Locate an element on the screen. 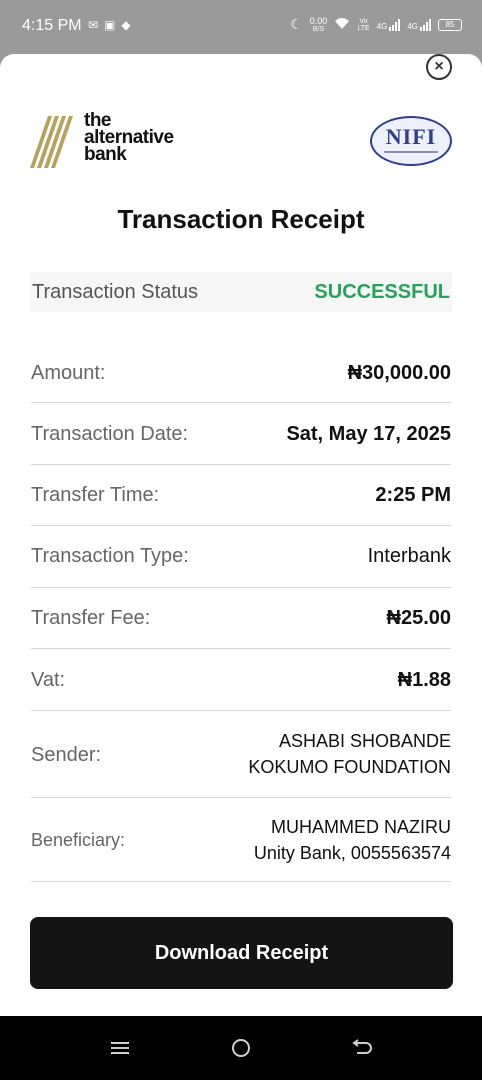 This screenshot has width=482, height=1080. alternative-bank-logo: the alternative bank is located at coordinates (115, 139).